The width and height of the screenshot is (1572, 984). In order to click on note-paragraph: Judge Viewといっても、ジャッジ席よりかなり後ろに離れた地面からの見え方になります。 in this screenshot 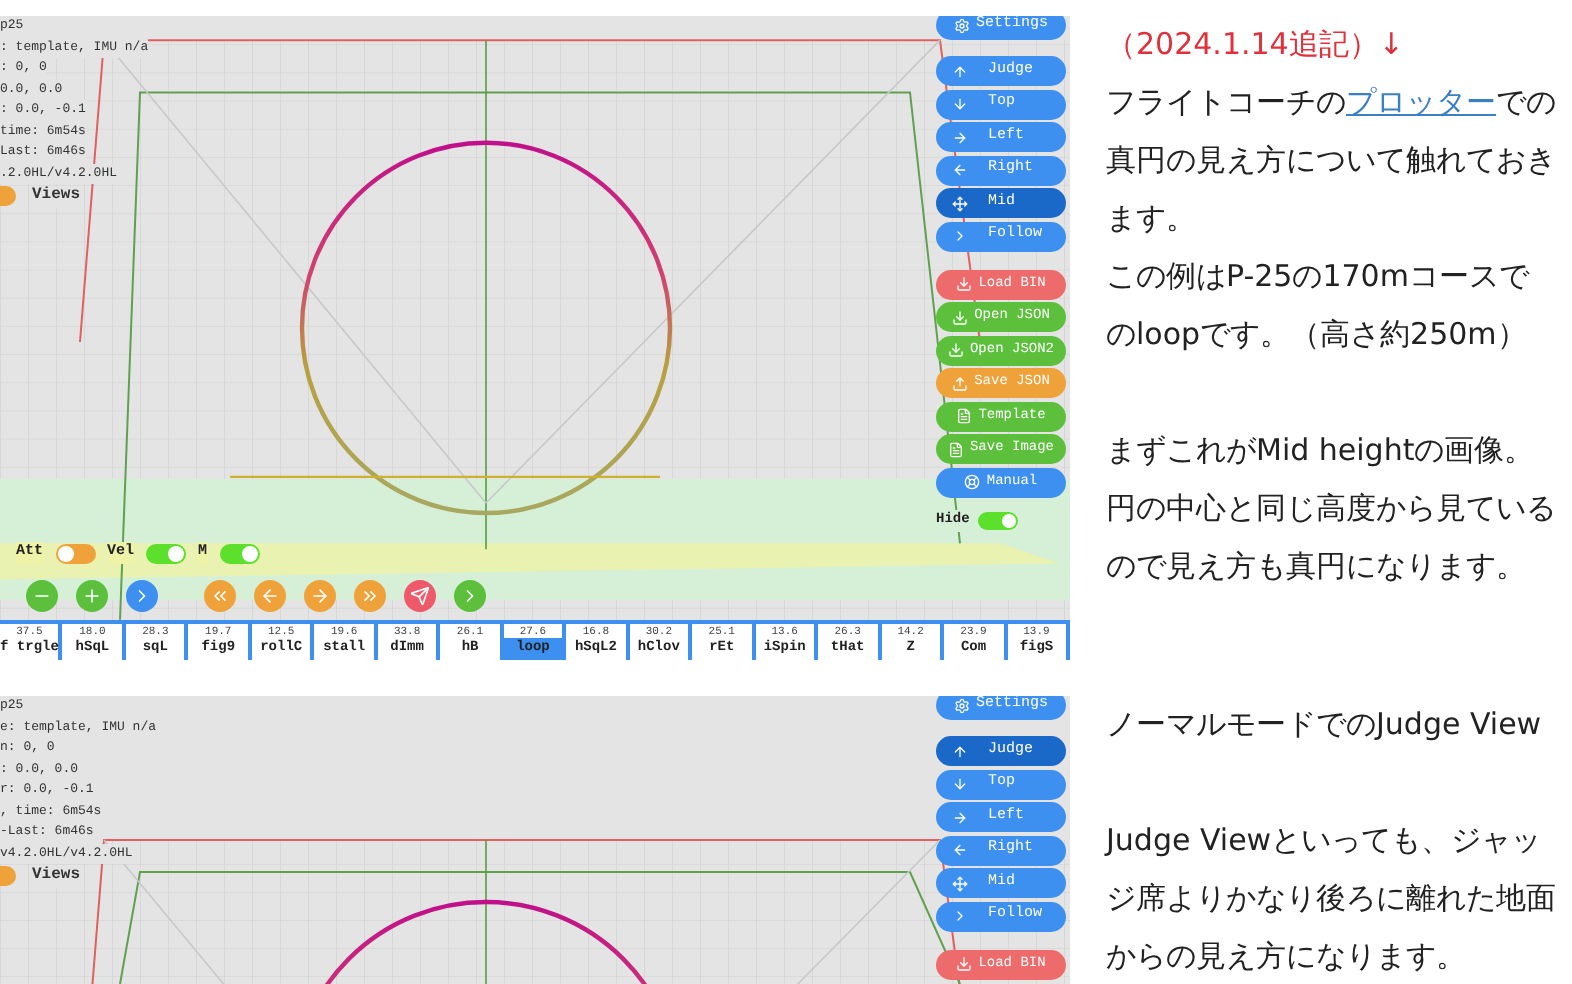, I will do `click(1332, 899)`.